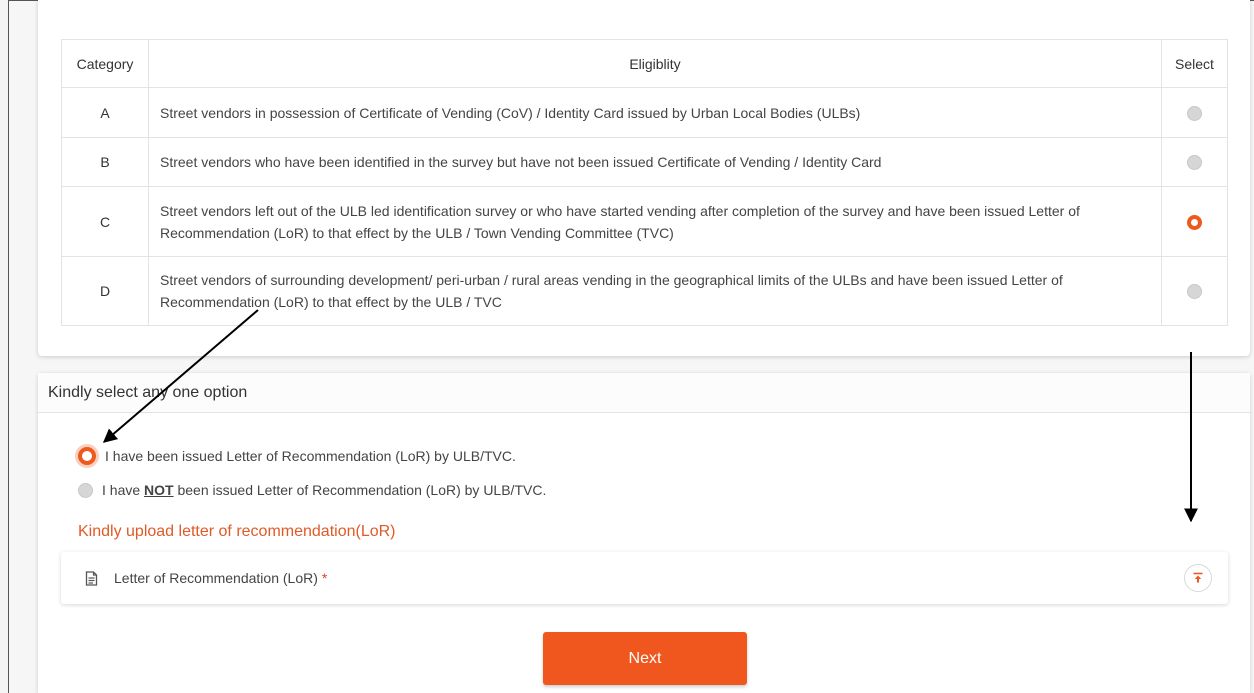  What do you see at coordinates (216, 578) in the screenshot?
I see `lor-file-label: Letter of Recommendation (LoR)` at bounding box center [216, 578].